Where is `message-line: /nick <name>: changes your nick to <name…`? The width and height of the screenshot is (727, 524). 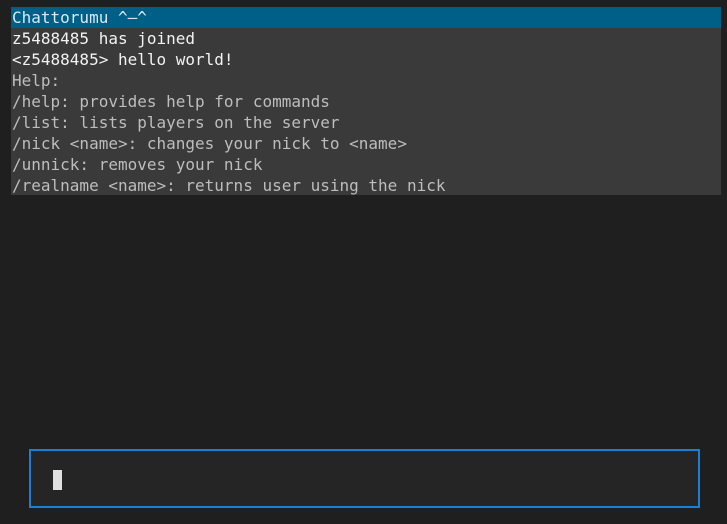 message-line: /nick <name>: changes your nick to <name… is located at coordinates (209, 143).